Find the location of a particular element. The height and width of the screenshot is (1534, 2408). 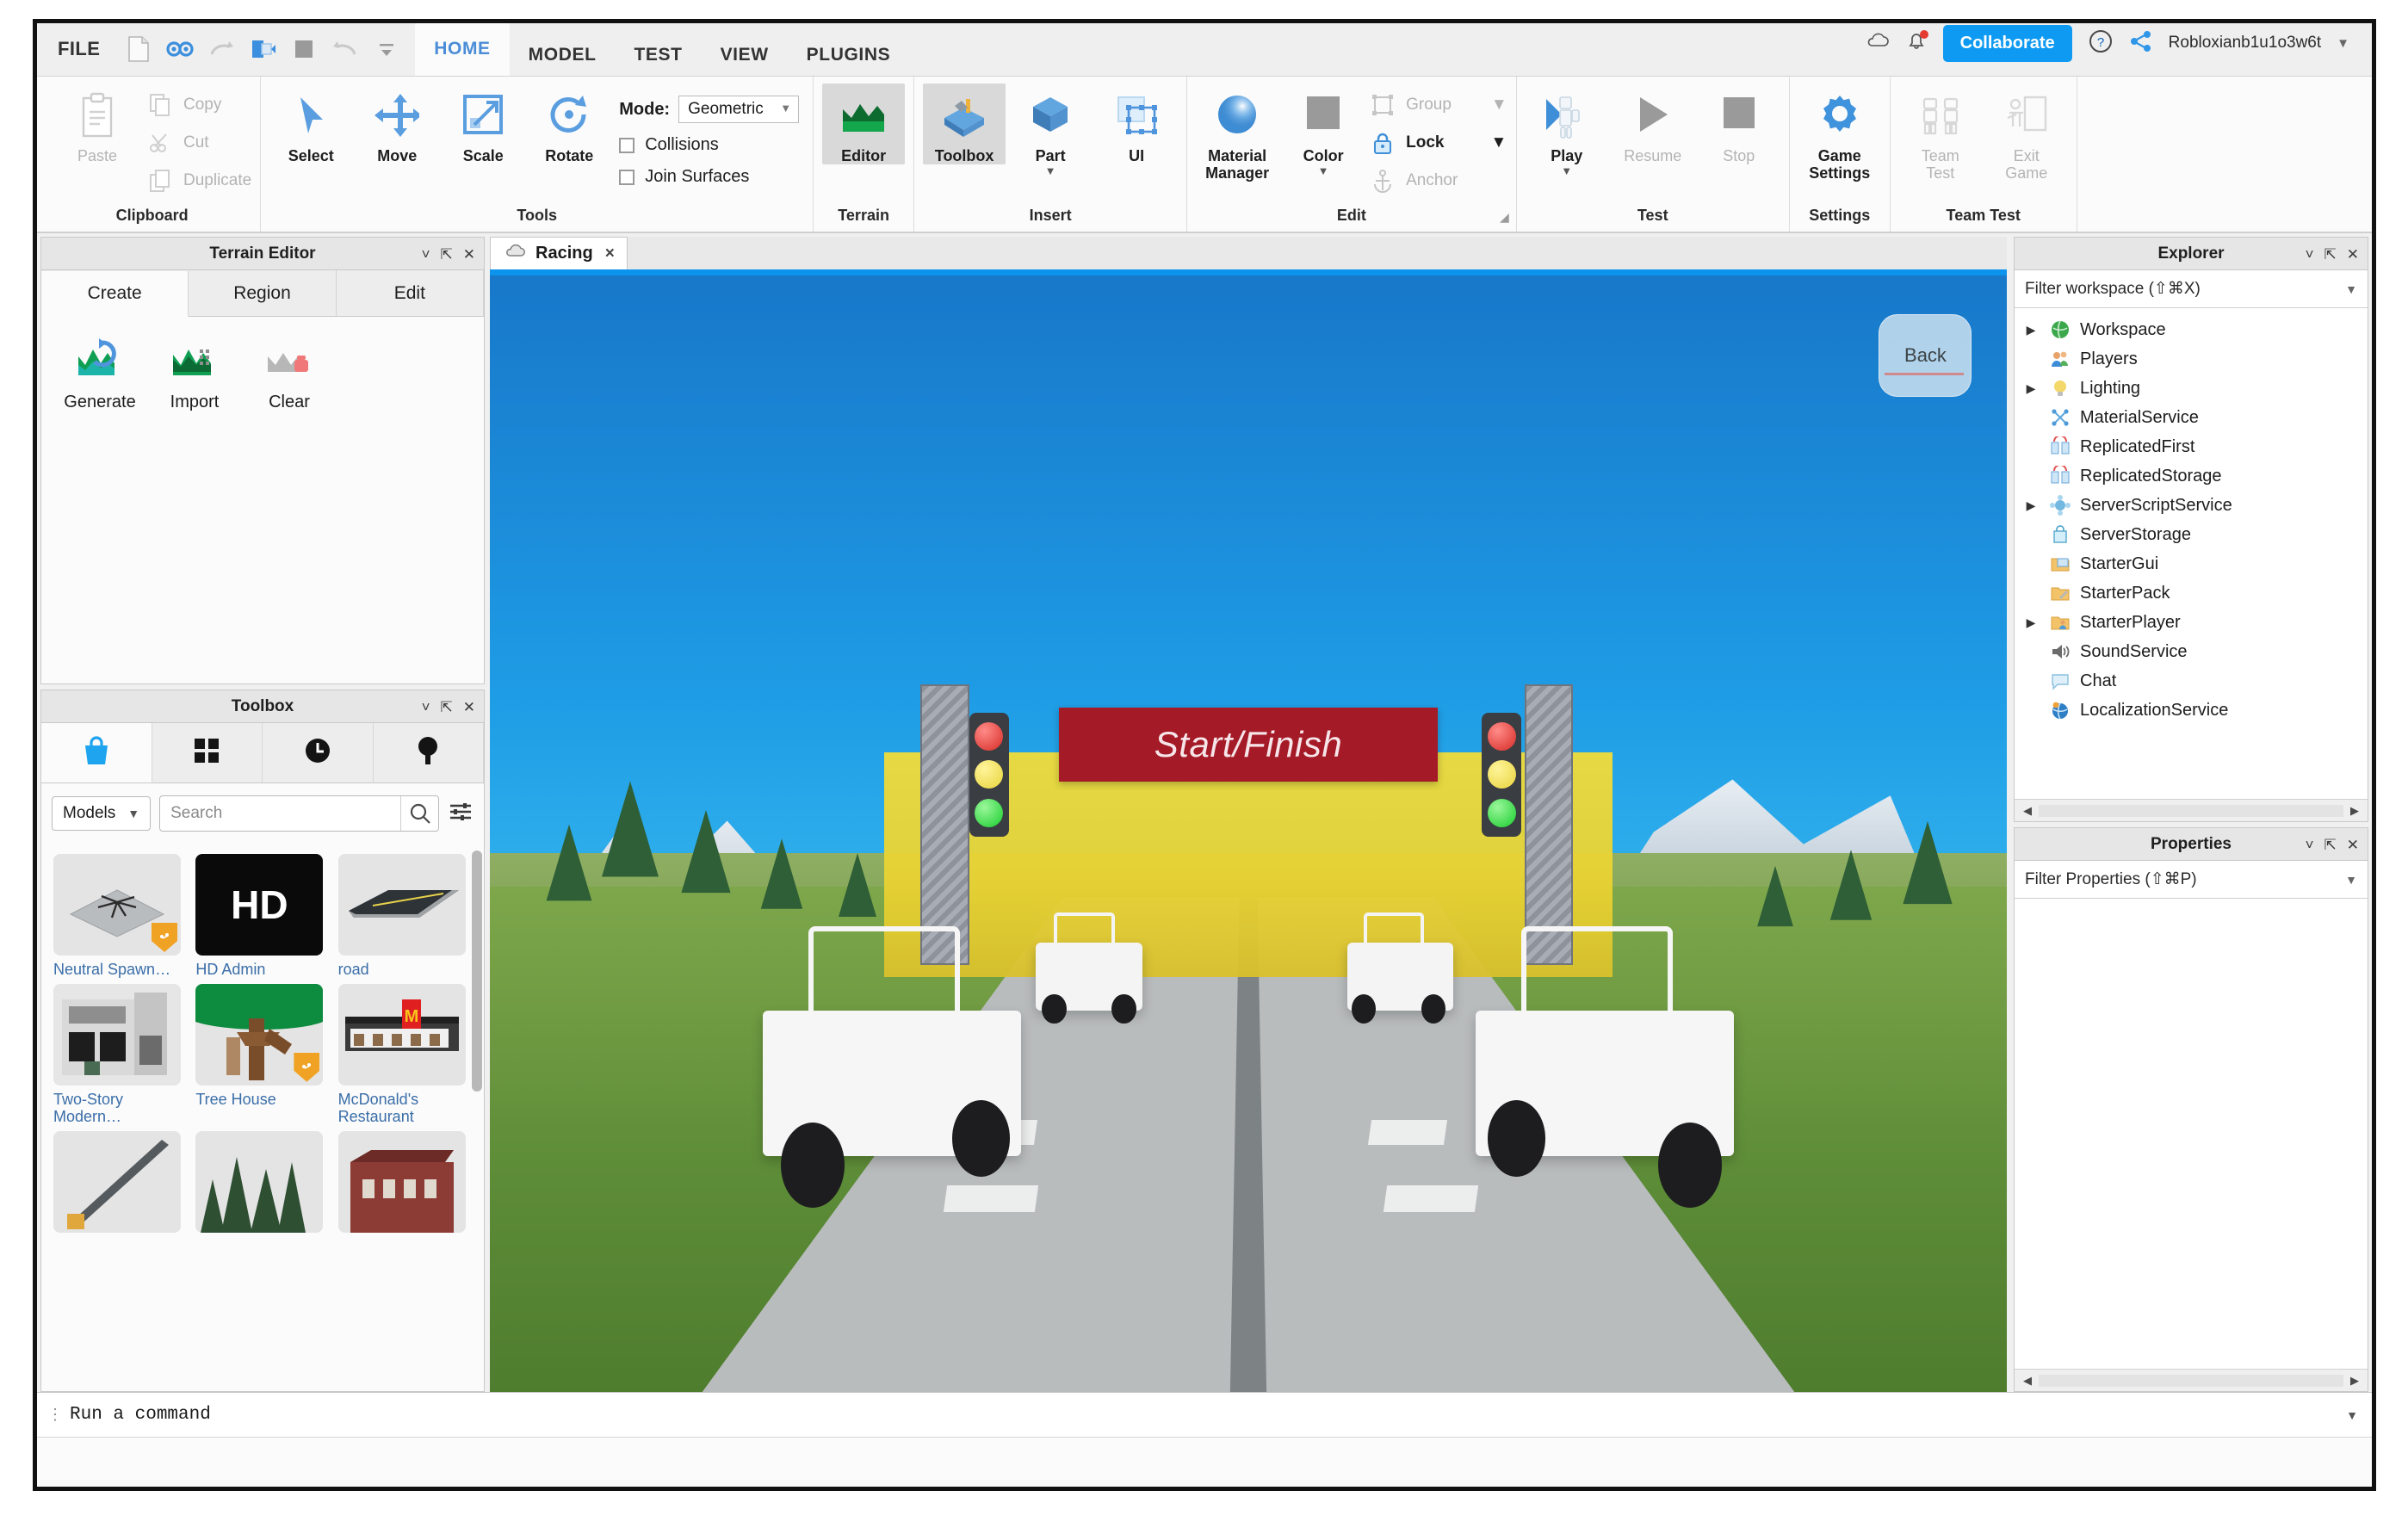

pine-trees-thumb is located at coordinates (259, 1182).